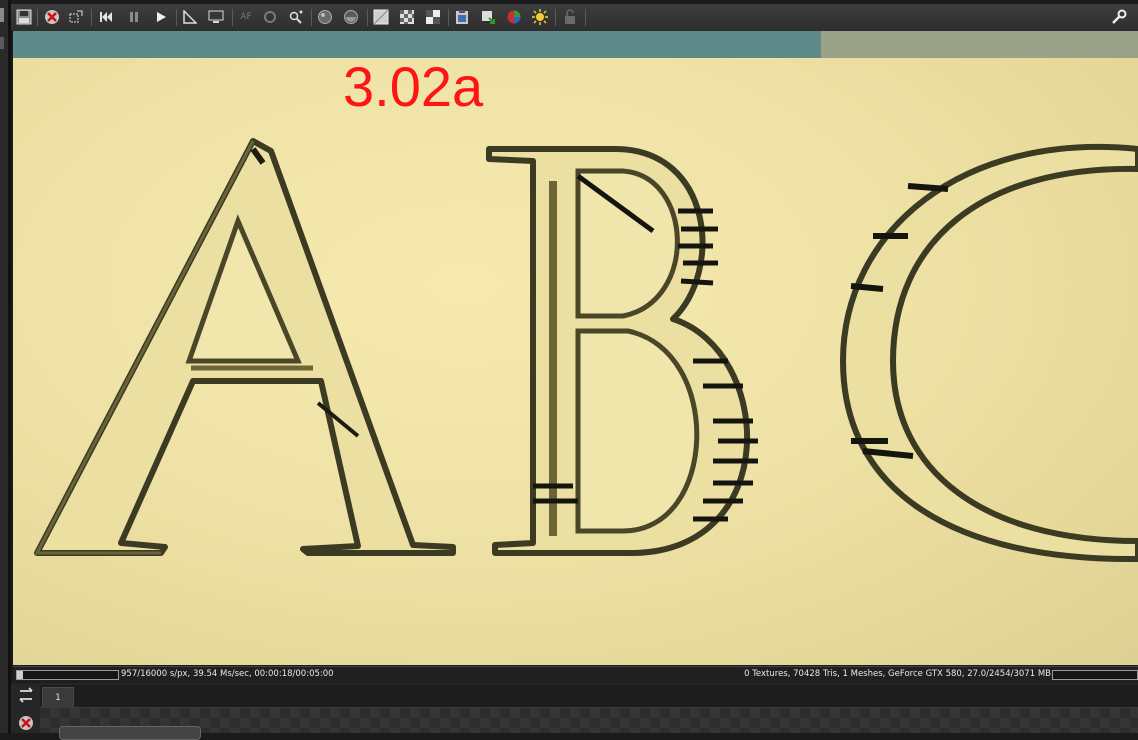 The width and height of the screenshot is (1138, 740). What do you see at coordinates (26, 696) in the screenshot?
I see `graph-layout-icon` at bounding box center [26, 696].